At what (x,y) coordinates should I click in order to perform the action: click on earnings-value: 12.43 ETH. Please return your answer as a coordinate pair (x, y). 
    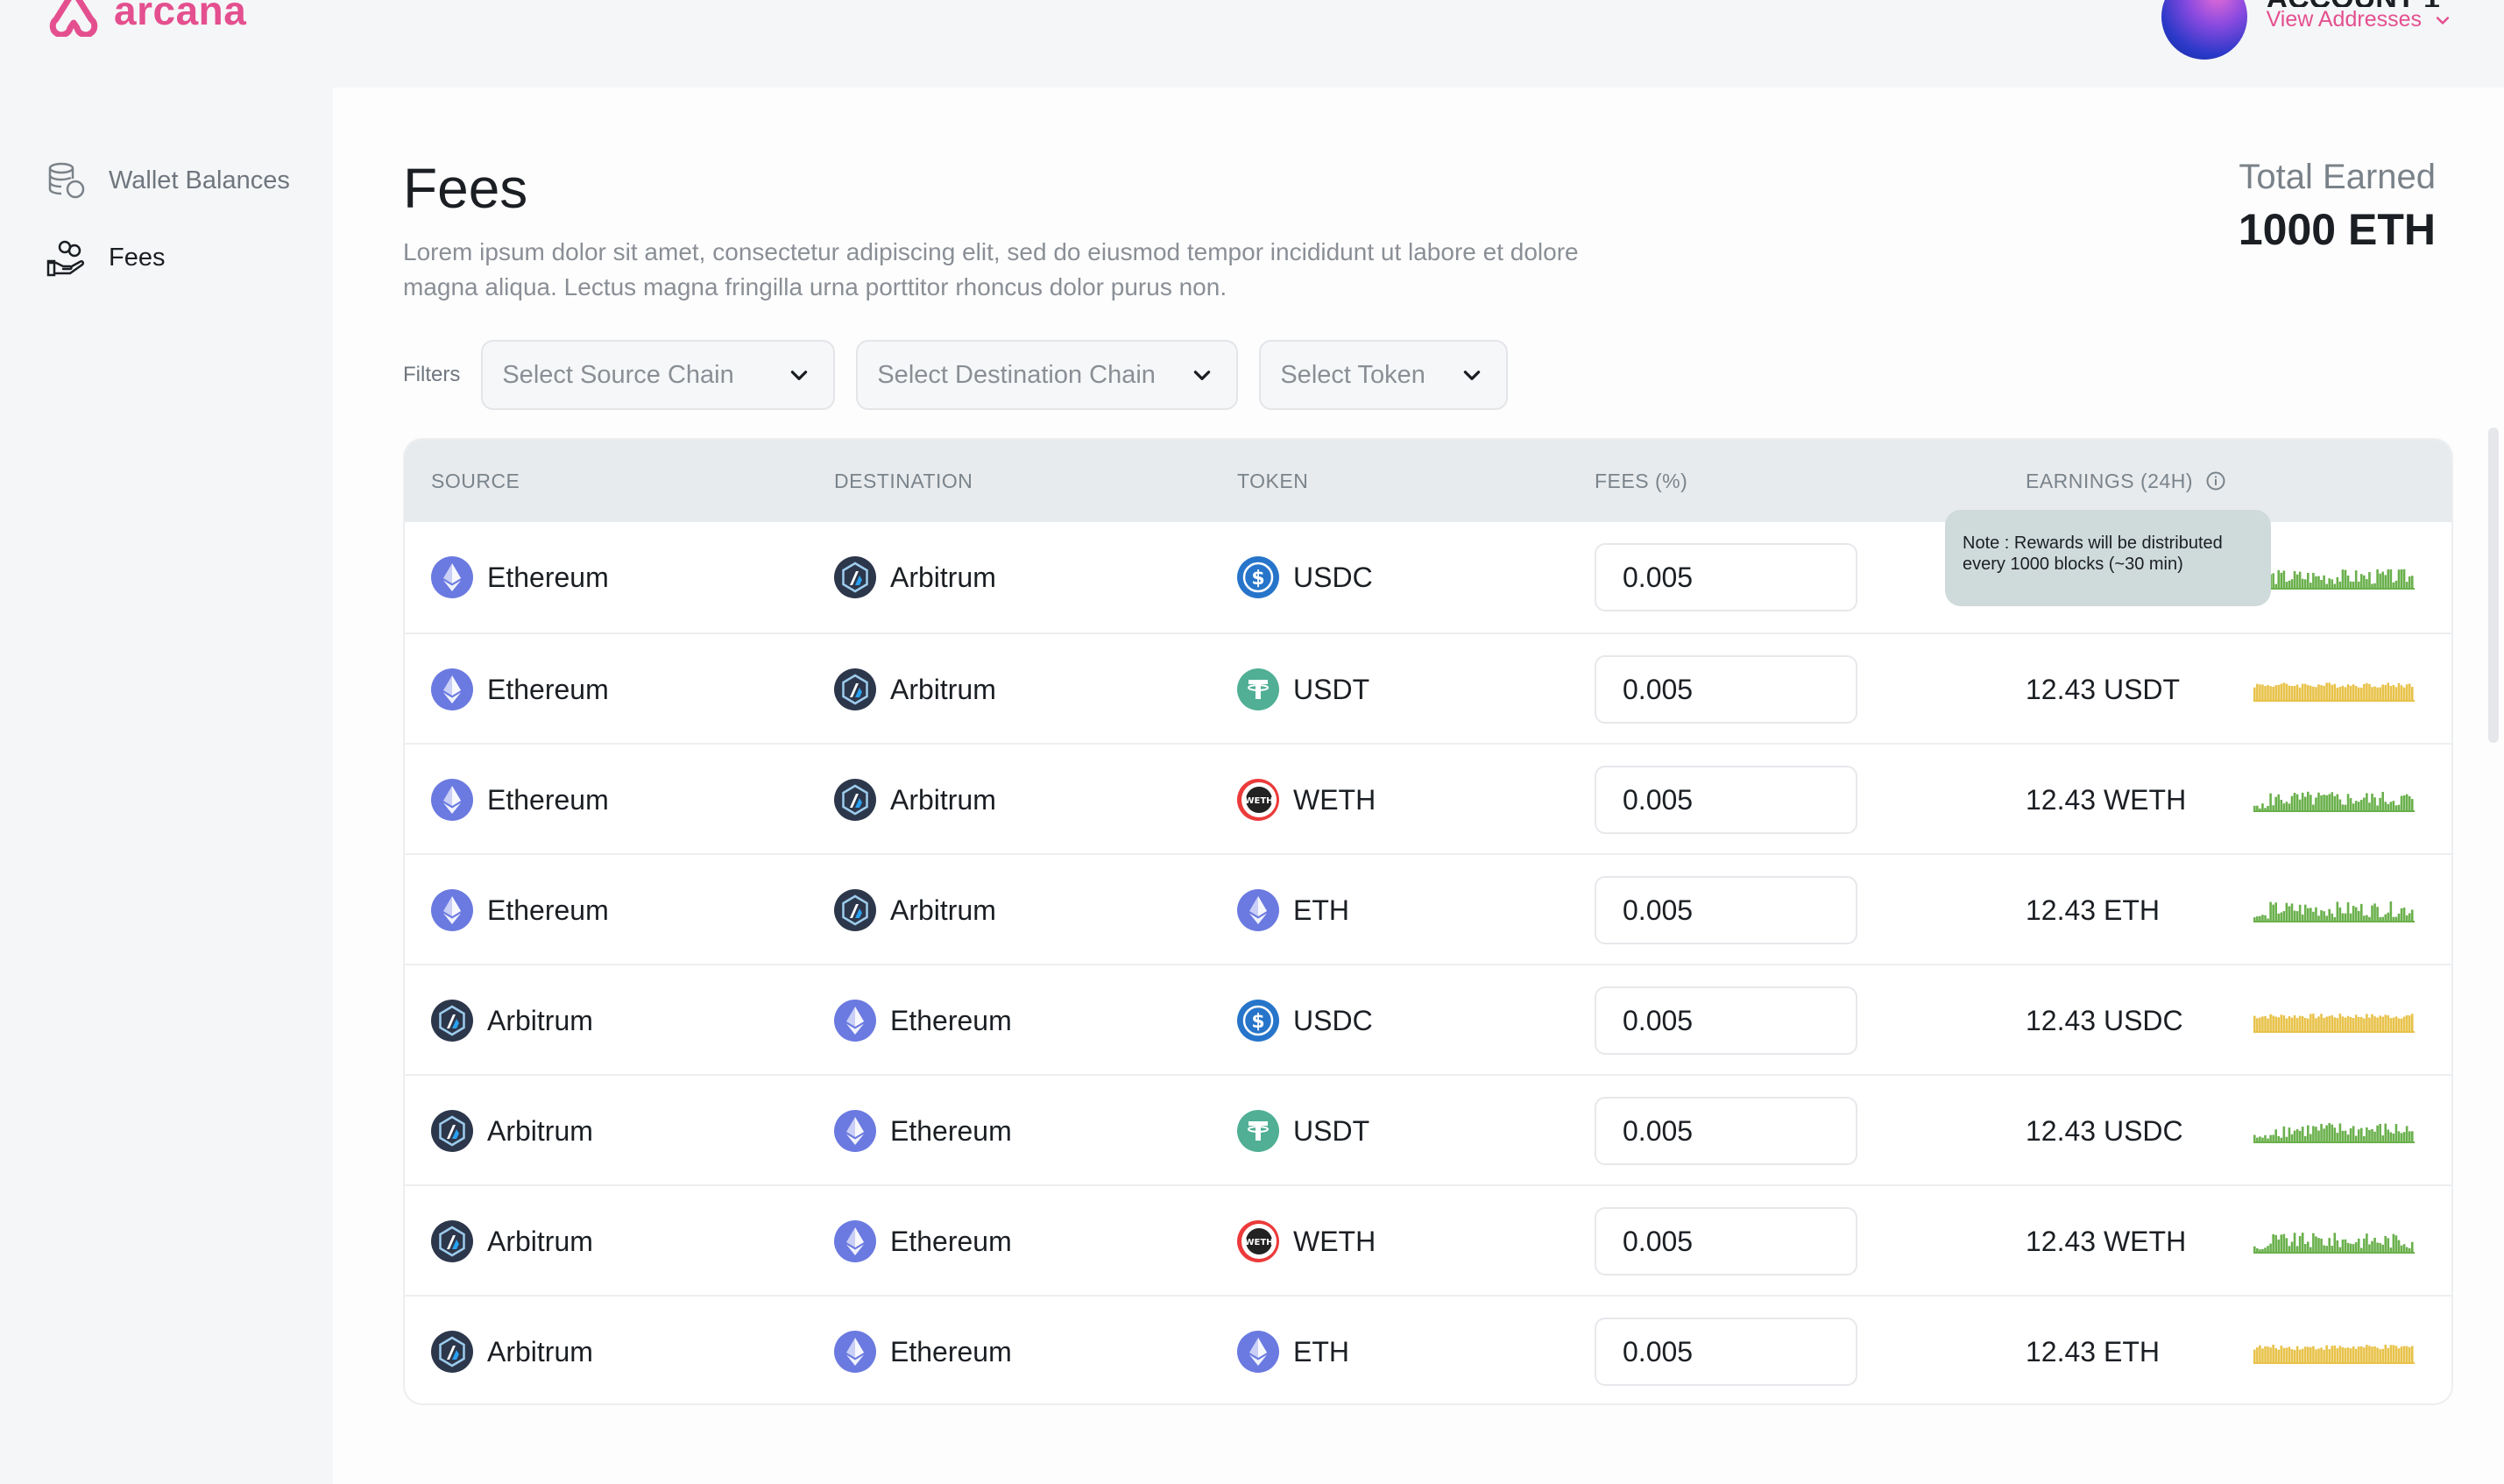
    Looking at the image, I should click on (2093, 1351).